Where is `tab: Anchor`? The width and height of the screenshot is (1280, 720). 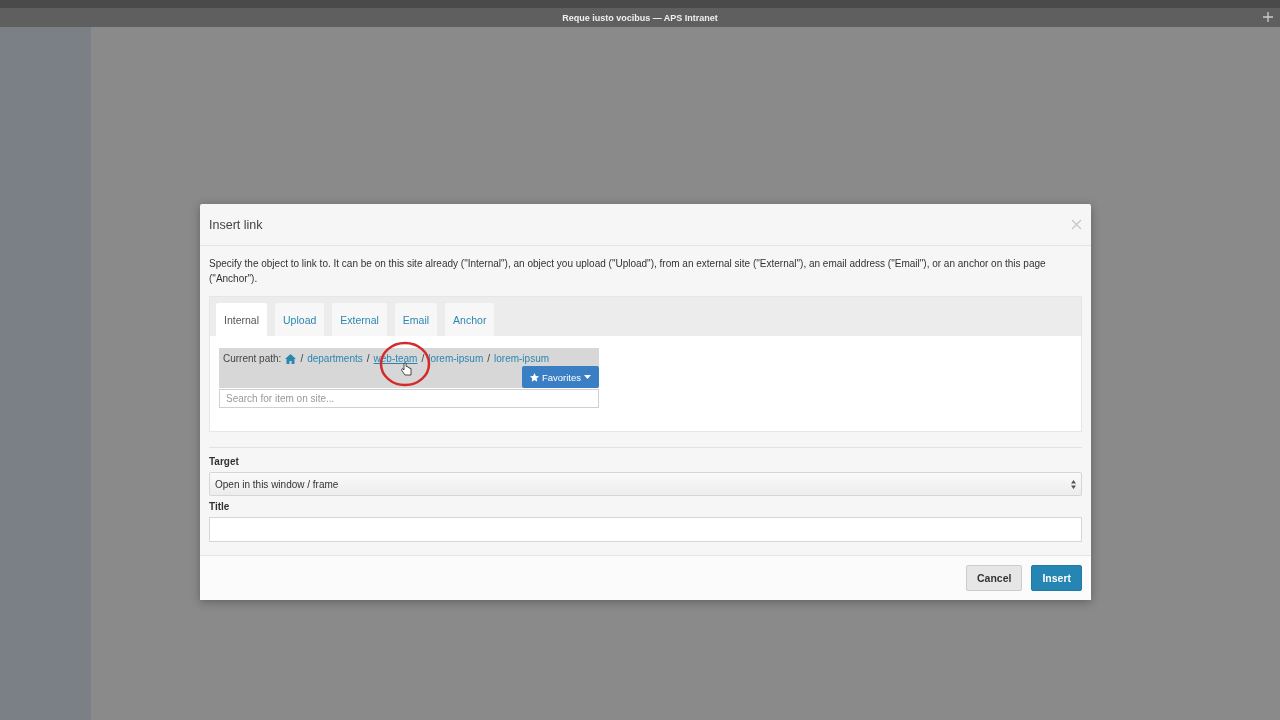
tab: Anchor is located at coordinates (470, 319).